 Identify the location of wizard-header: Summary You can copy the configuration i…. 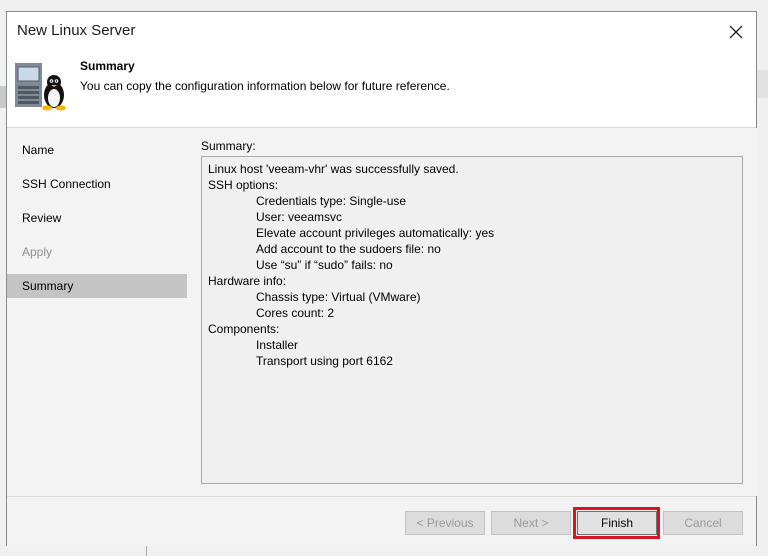
(381, 90).